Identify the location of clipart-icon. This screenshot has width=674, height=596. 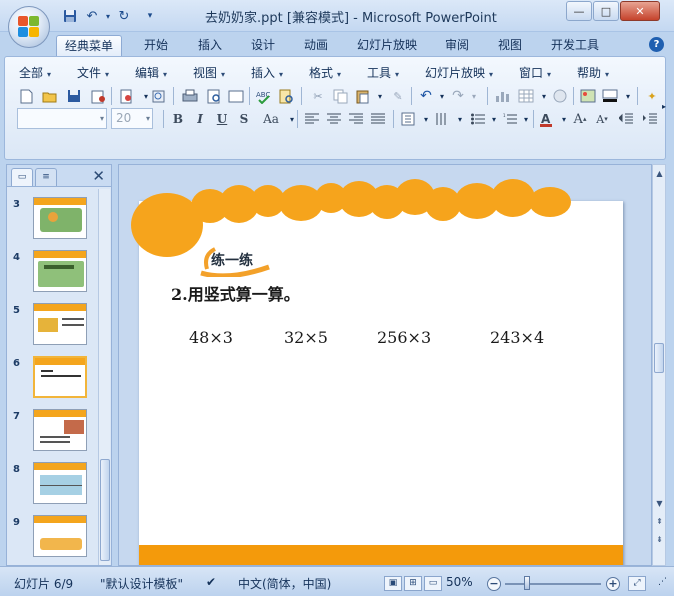
(560, 96).